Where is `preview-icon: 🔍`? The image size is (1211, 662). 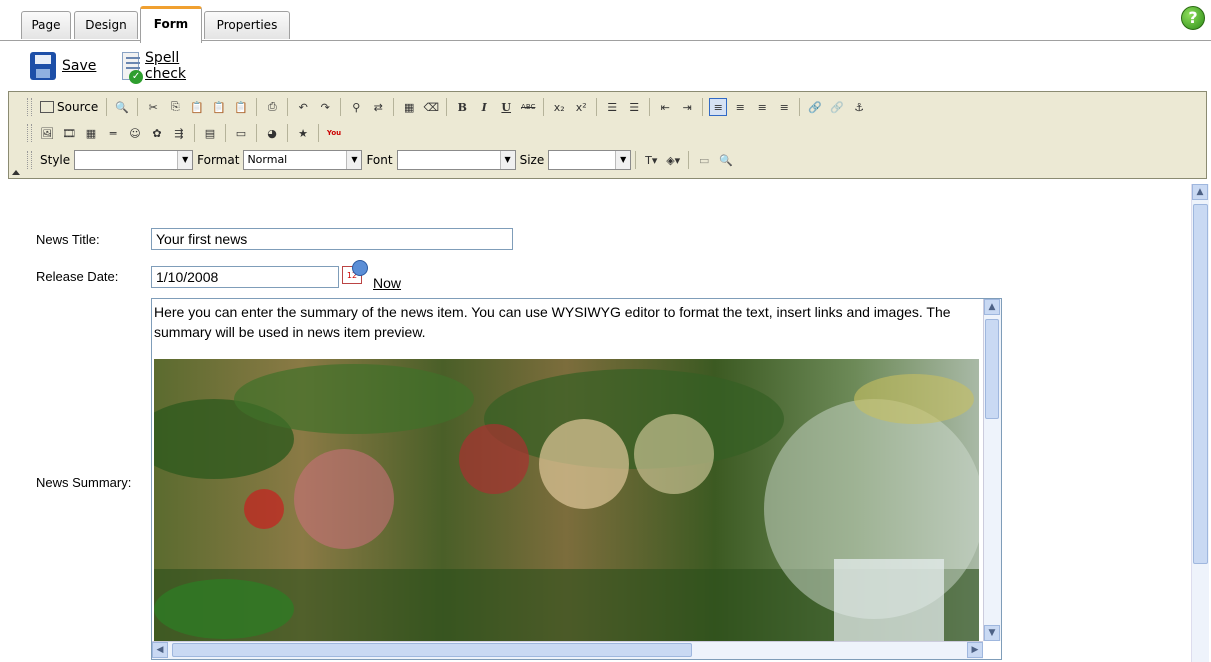 preview-icon: 🔍 is located at coordinates (122, 107).